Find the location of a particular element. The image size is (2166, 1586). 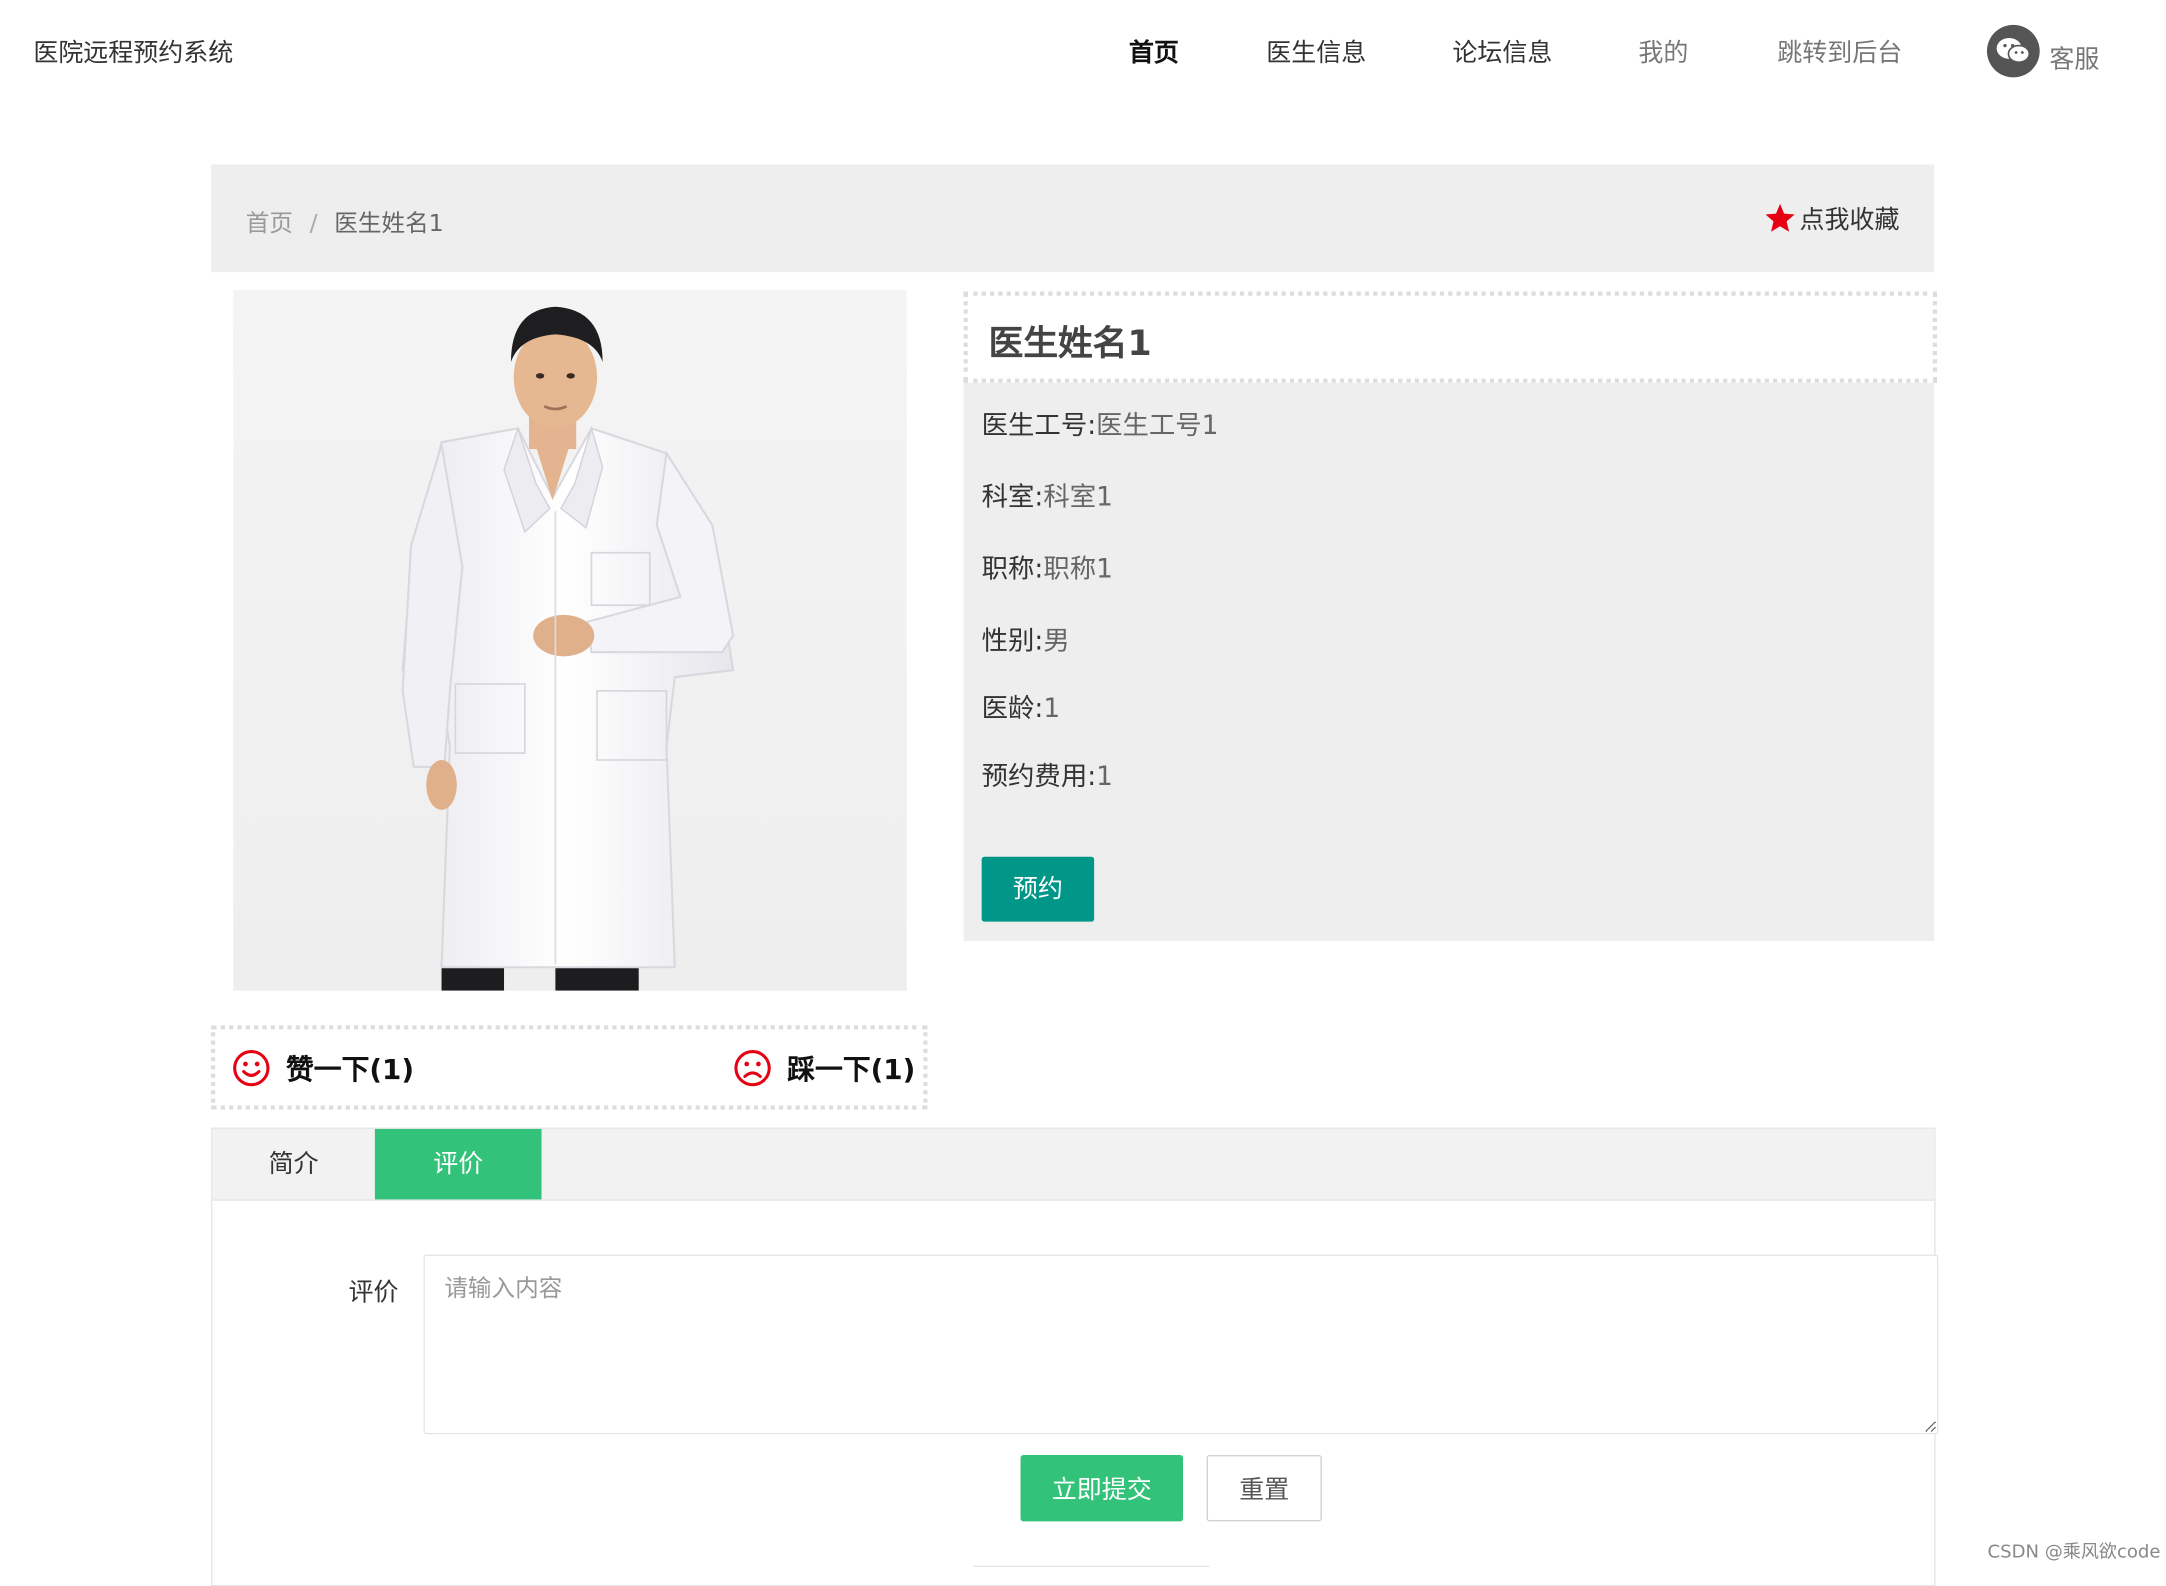

info-value: 医生工号1 is located at coordinates (1157, 425).